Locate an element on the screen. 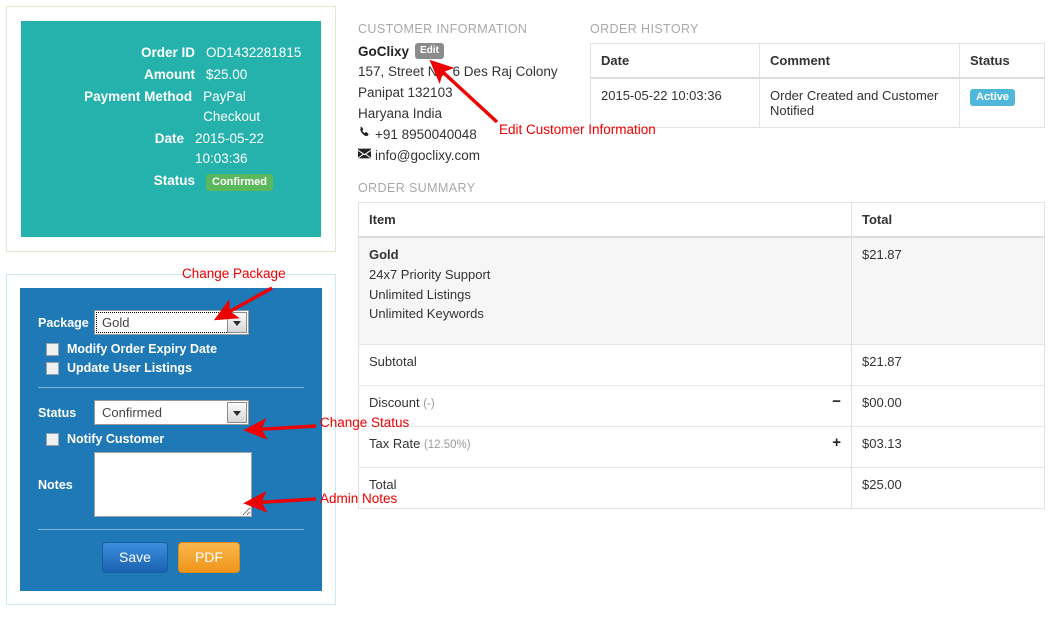 The image size is (1052, 628). table-row: Discount (-) − $00.00 is located at coordinates (701, 406).